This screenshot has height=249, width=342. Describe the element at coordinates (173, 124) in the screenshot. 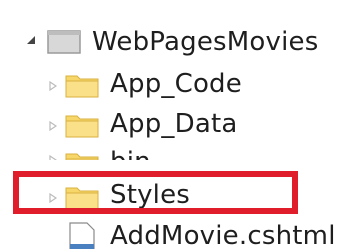

I see `tree-item-label: App_Data` at that location.